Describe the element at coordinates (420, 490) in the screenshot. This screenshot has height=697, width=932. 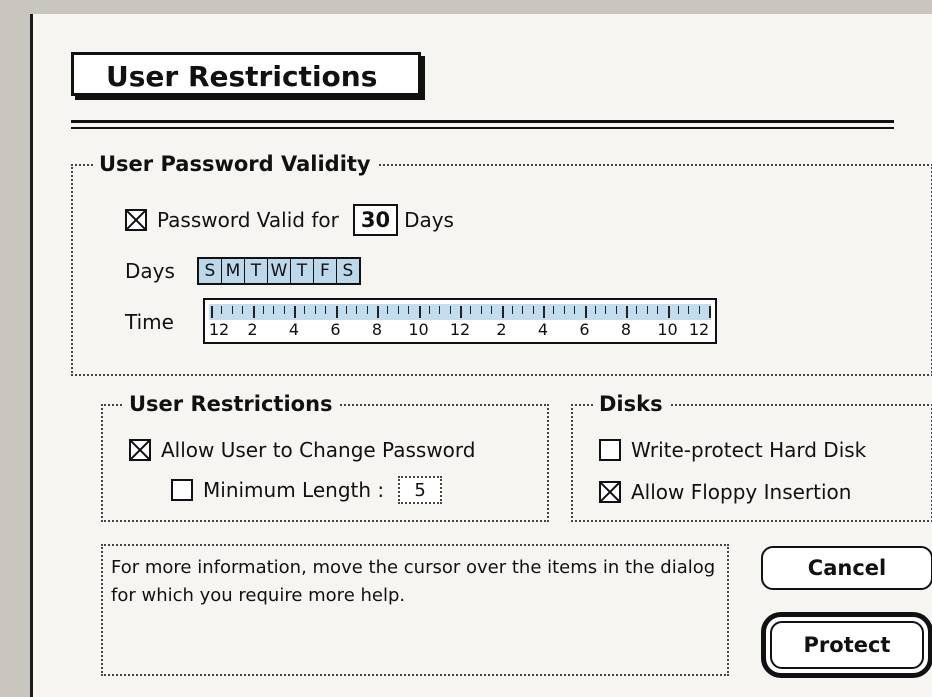
I see `min-length-field: 5` at that location.